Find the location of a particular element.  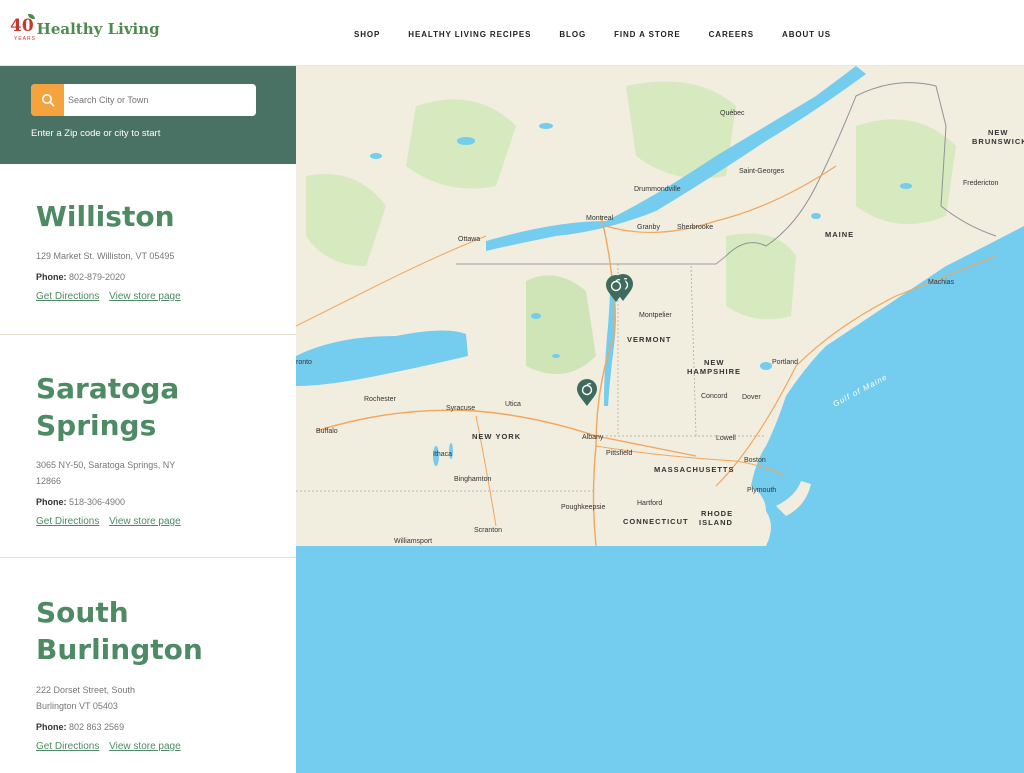

map-label: Machias is located at coordinates (941, 282).